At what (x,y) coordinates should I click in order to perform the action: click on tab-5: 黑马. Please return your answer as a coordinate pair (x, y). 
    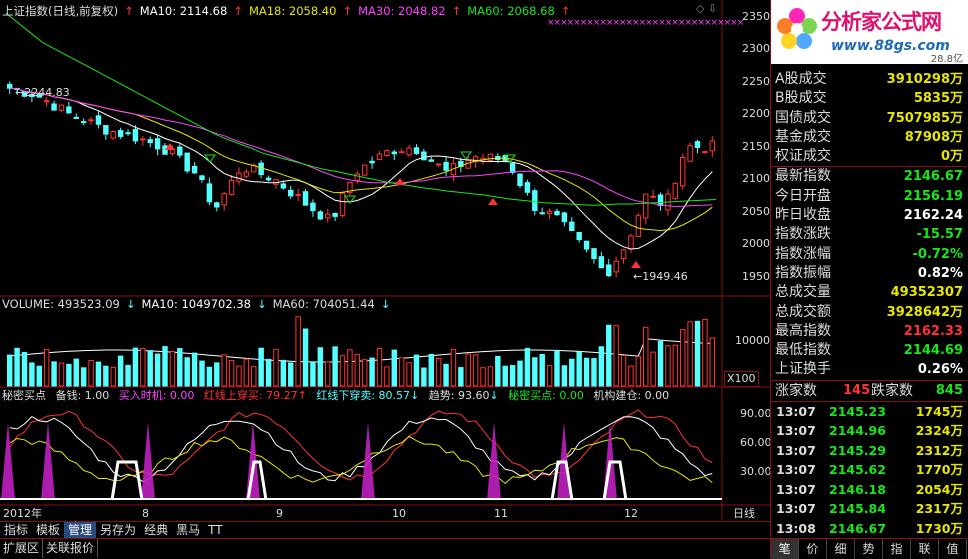
    Looking at the image, I should click on (188, 530).